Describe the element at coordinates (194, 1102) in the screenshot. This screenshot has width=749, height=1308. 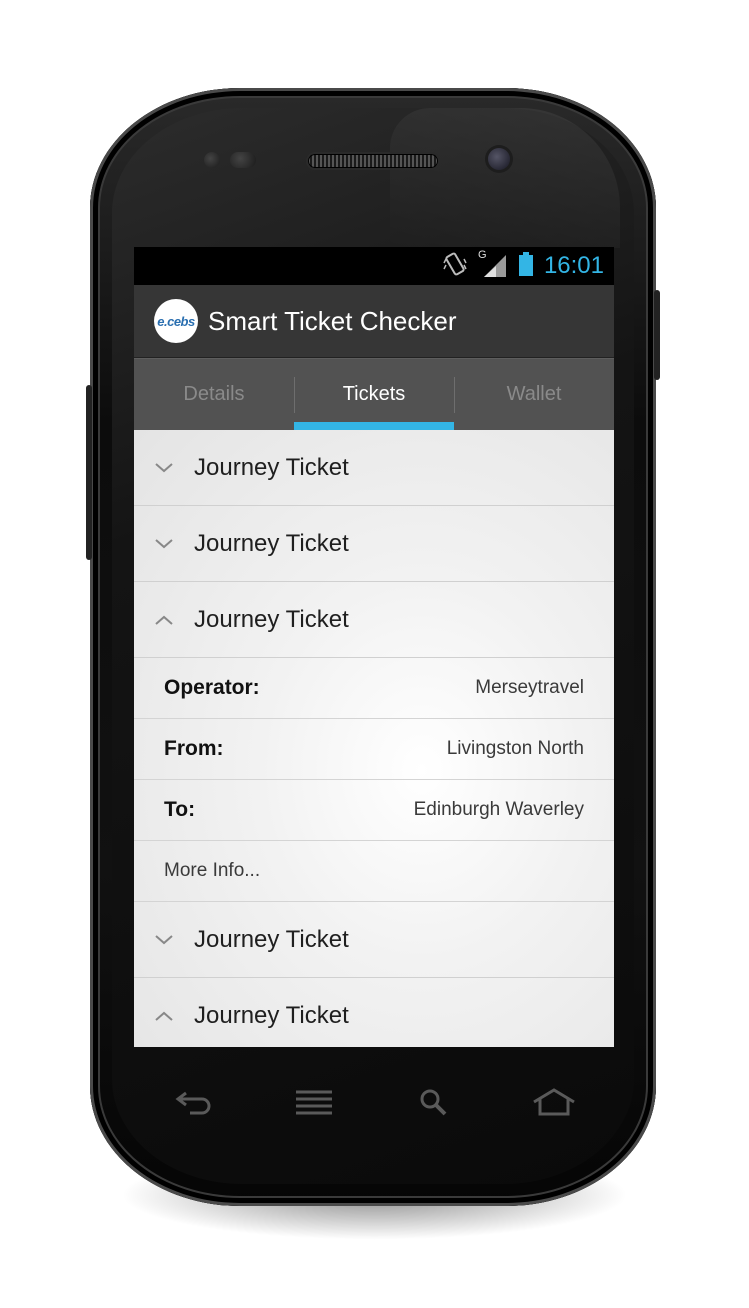
I see `back-icon` at that location.